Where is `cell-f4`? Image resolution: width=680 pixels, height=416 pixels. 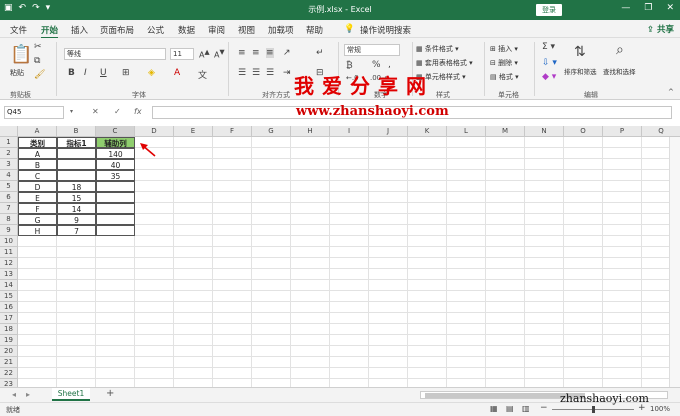
cell-f4 is located at coordinates (232, 175).